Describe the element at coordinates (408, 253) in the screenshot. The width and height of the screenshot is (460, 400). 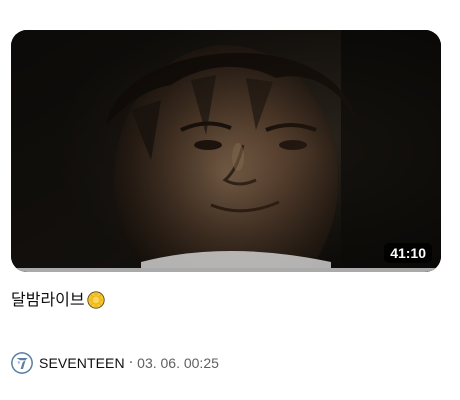
I see `duration-badge: 41:10` at that location.